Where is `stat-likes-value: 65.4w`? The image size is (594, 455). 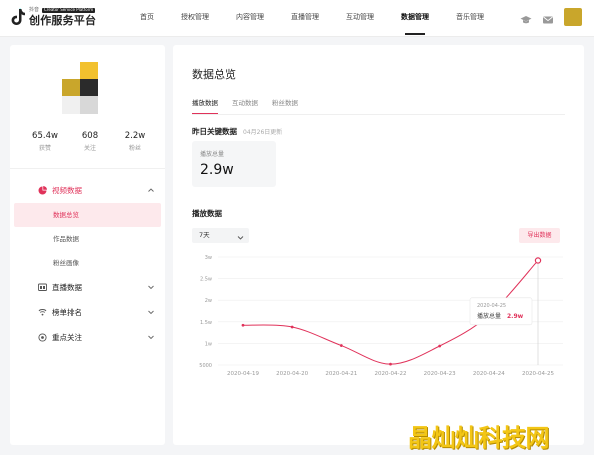
stat-likes-value: 65.4w is located at coordinates (45, 136).